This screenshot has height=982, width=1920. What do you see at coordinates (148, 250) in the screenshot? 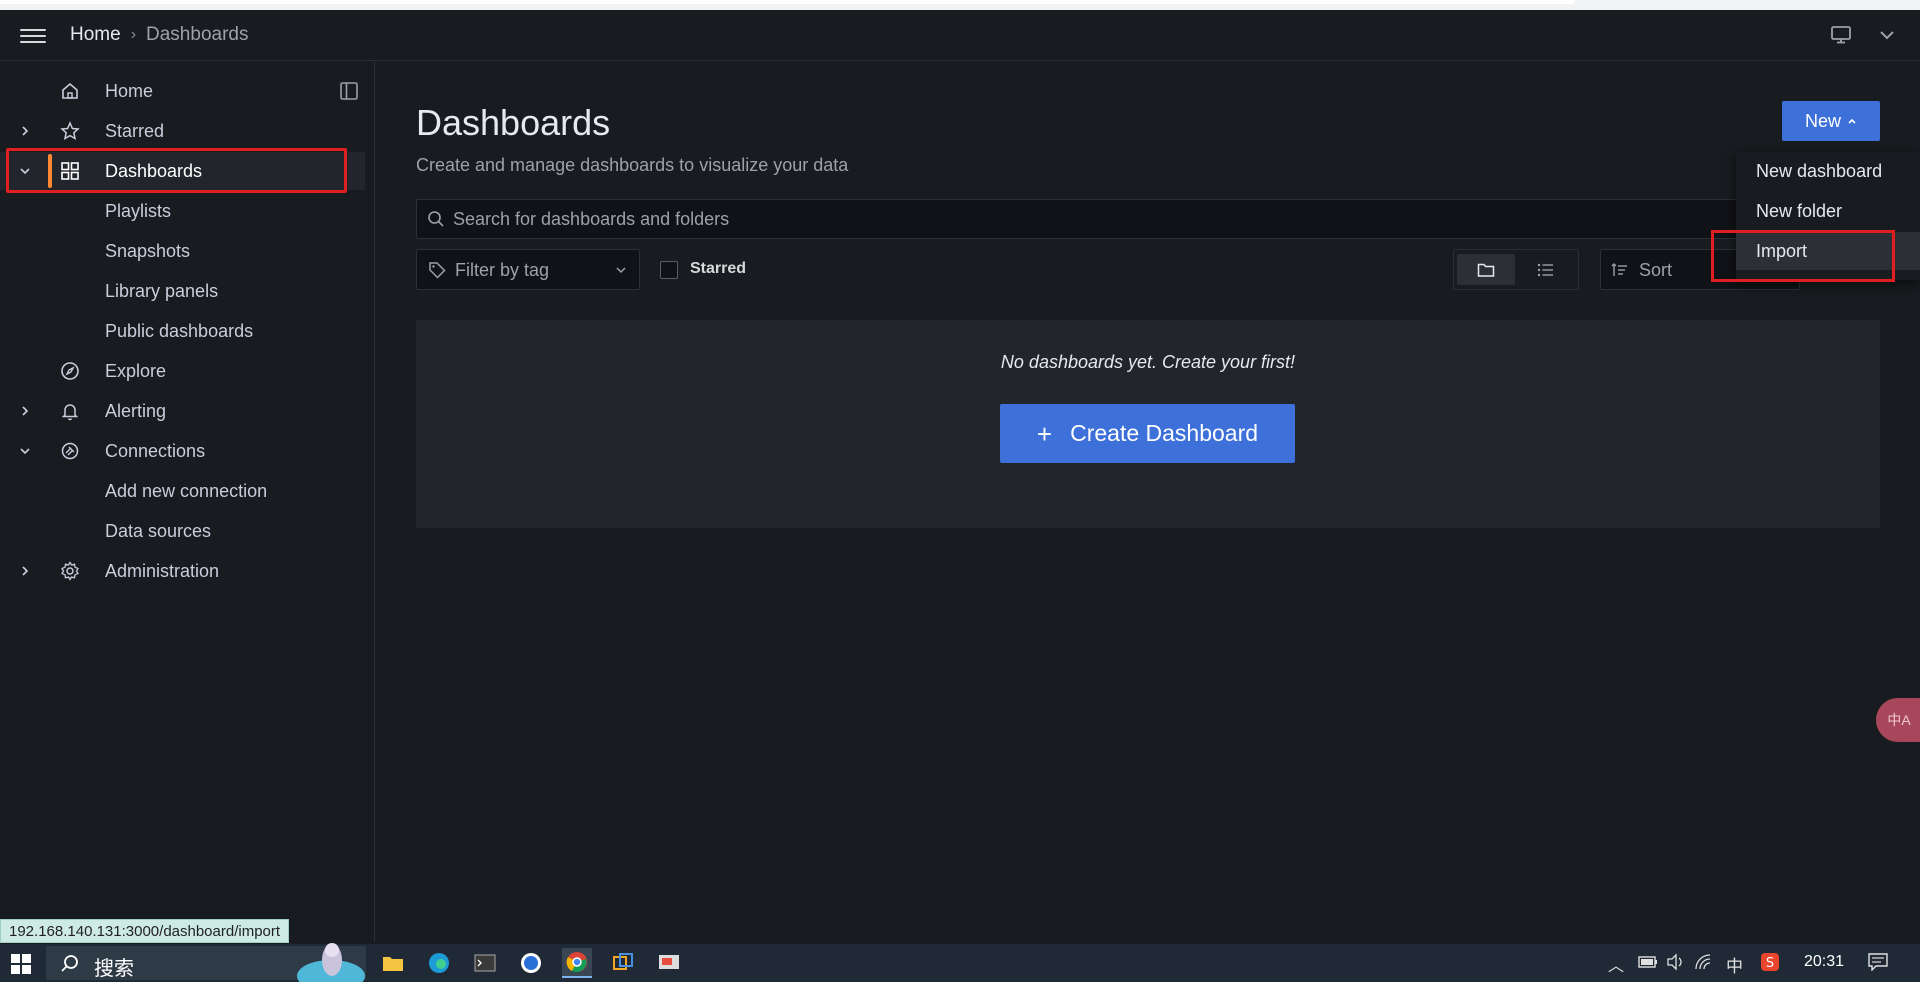
I see `sidebar-item-label: Snapshots` at bounding box center [148, 250].